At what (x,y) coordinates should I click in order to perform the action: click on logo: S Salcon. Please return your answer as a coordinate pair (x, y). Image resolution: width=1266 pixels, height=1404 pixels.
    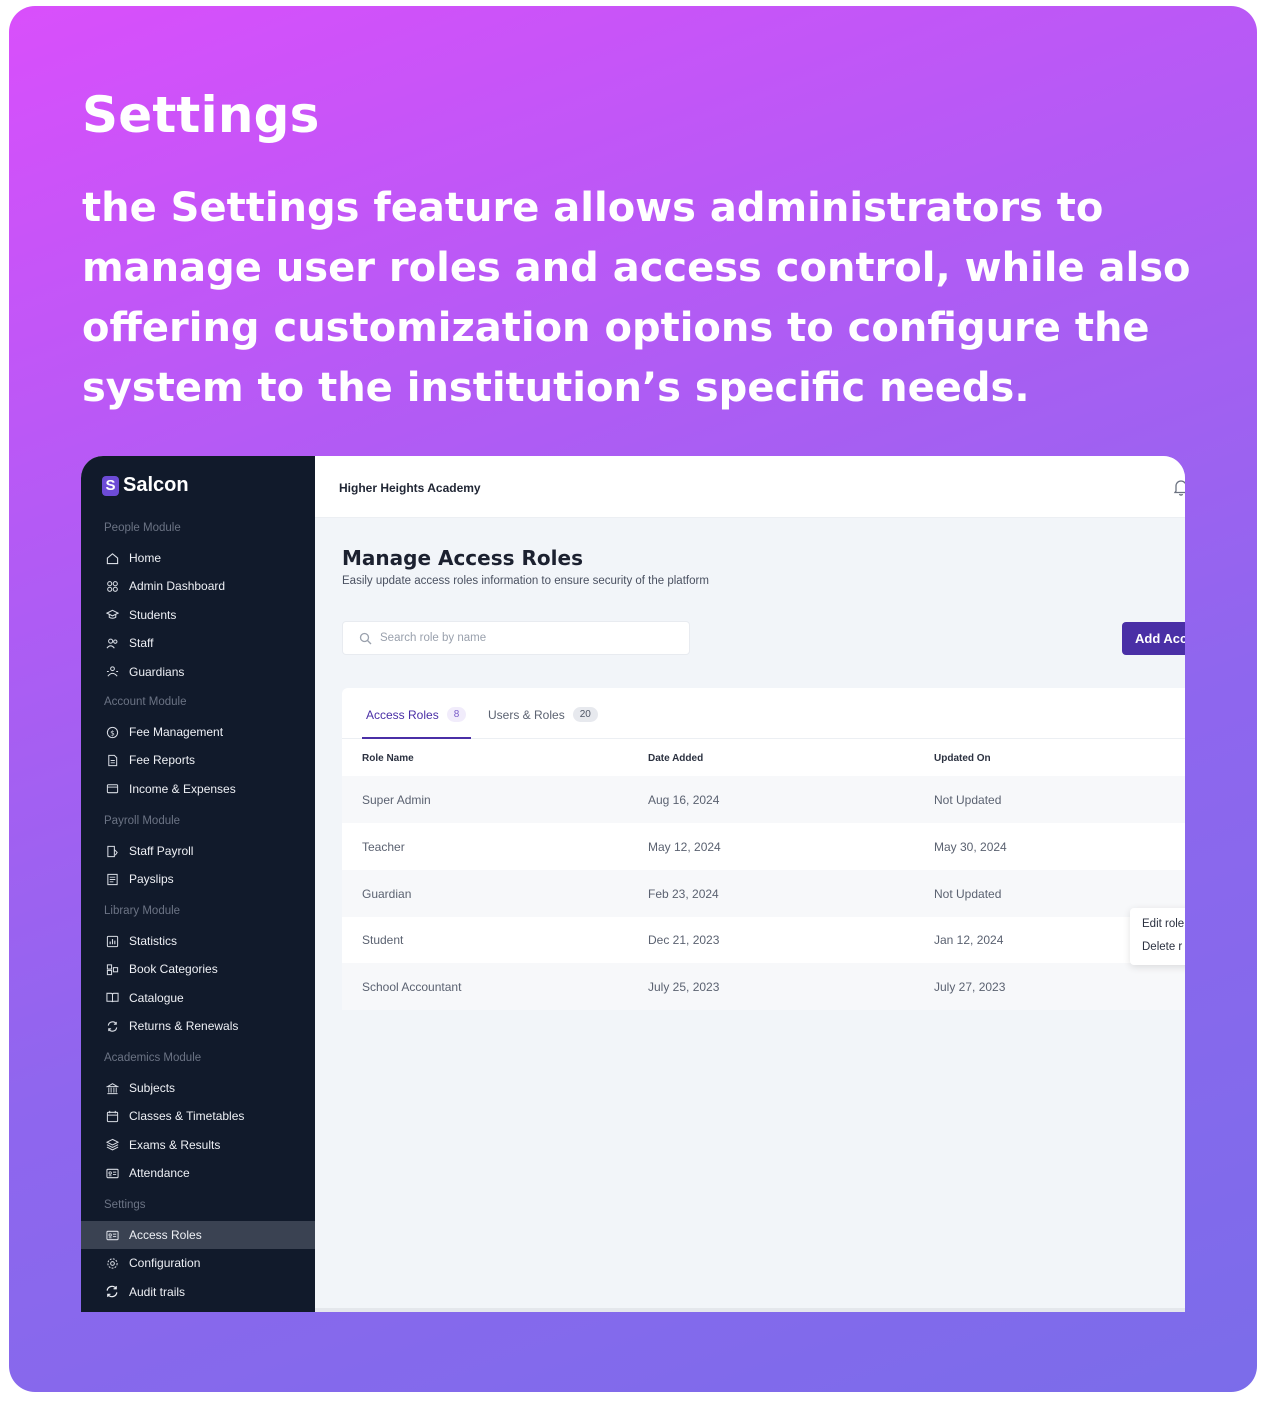
    Looking at the image, I should click on (145, 485).